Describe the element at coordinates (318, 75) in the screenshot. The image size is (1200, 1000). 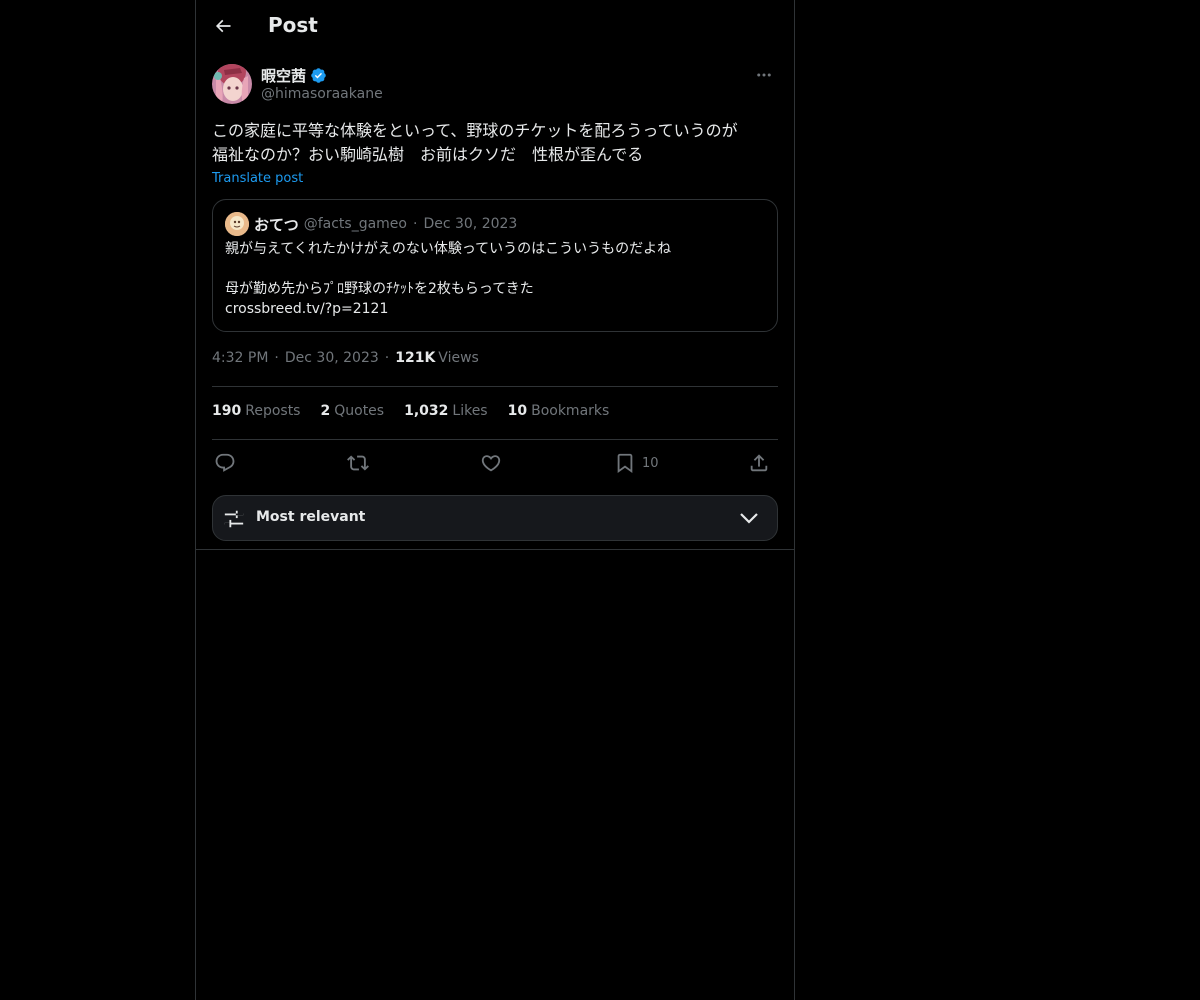
I see `verified-badge-icon` at that location.